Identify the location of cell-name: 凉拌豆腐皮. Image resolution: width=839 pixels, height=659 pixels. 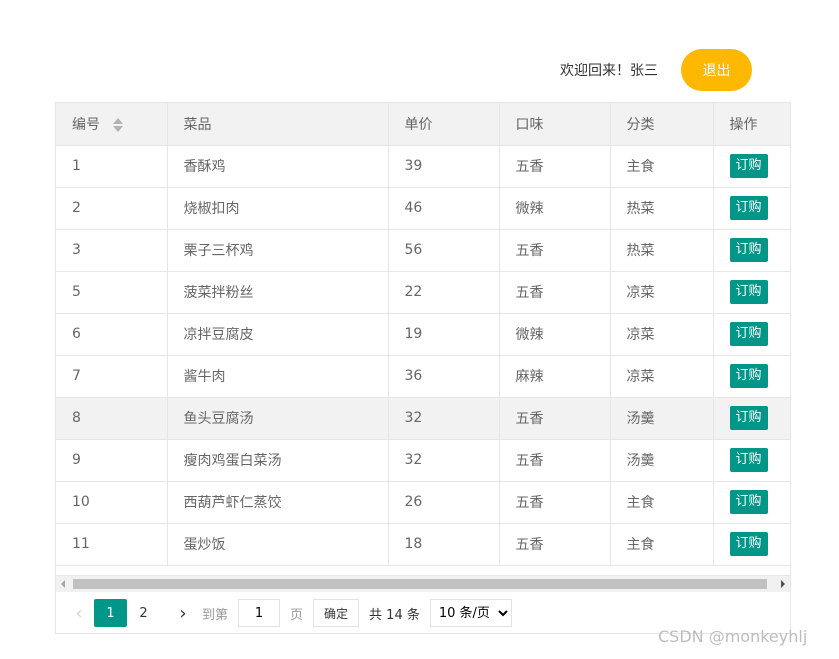
(278, 334).